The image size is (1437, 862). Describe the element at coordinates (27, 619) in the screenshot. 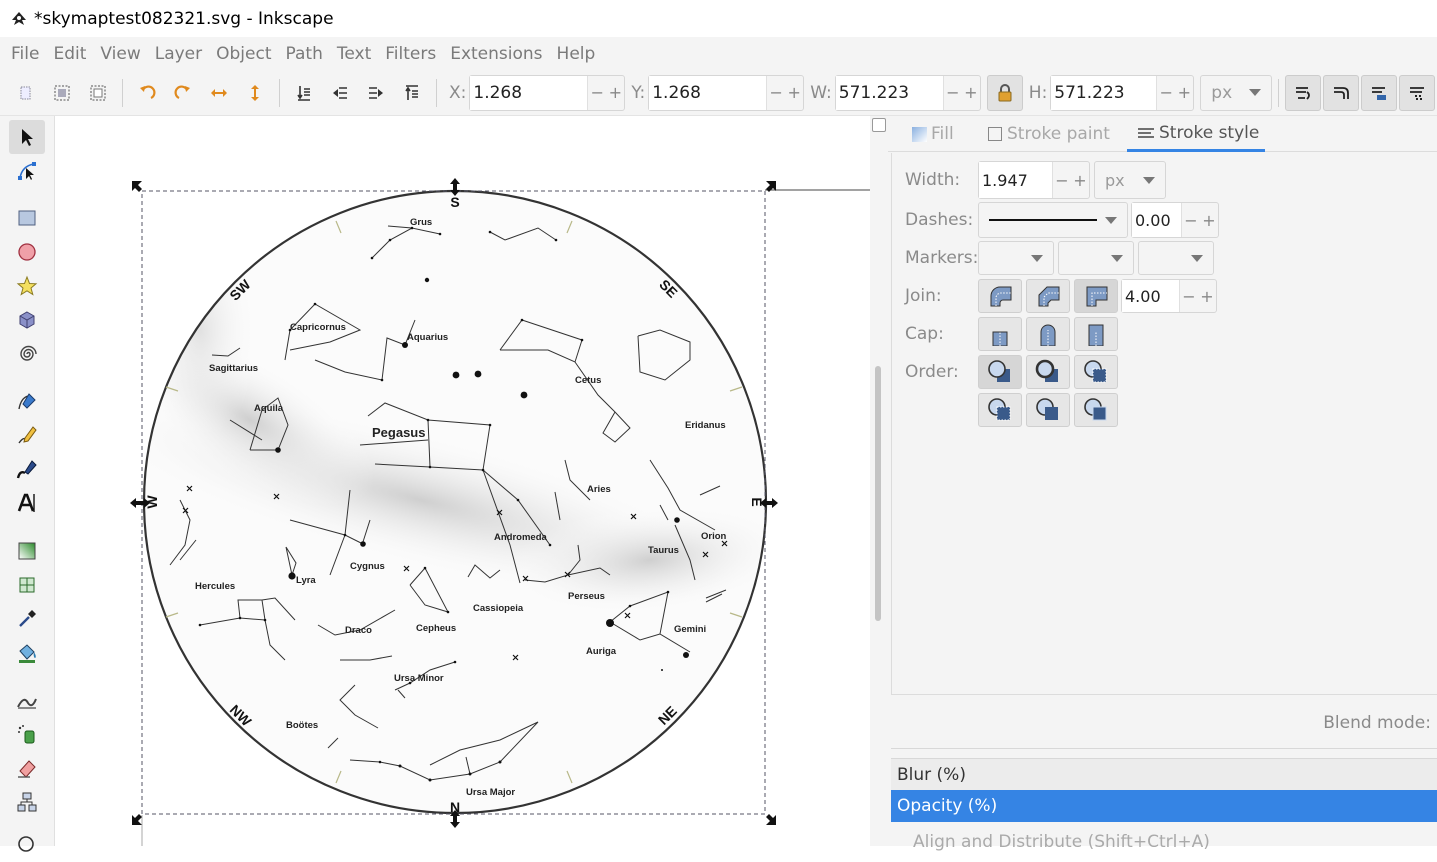

I see `dropper-tool` at that location.